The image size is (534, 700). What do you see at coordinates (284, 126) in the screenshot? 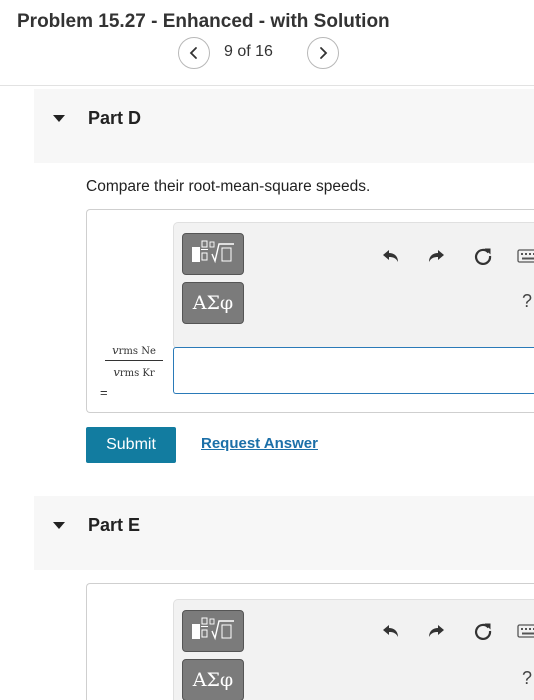
I see `part-d-header: Part D` at bounding box center [284, 126].